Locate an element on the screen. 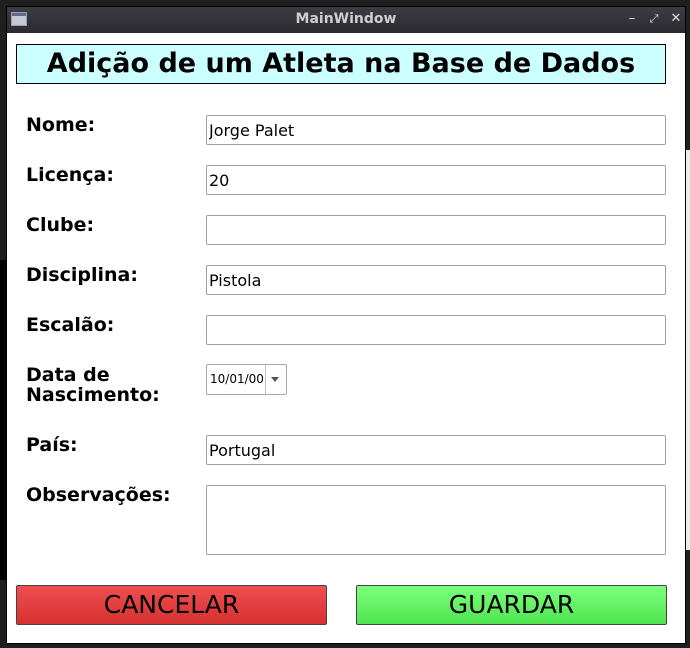  pais-input is located at coordinates (436, 450).